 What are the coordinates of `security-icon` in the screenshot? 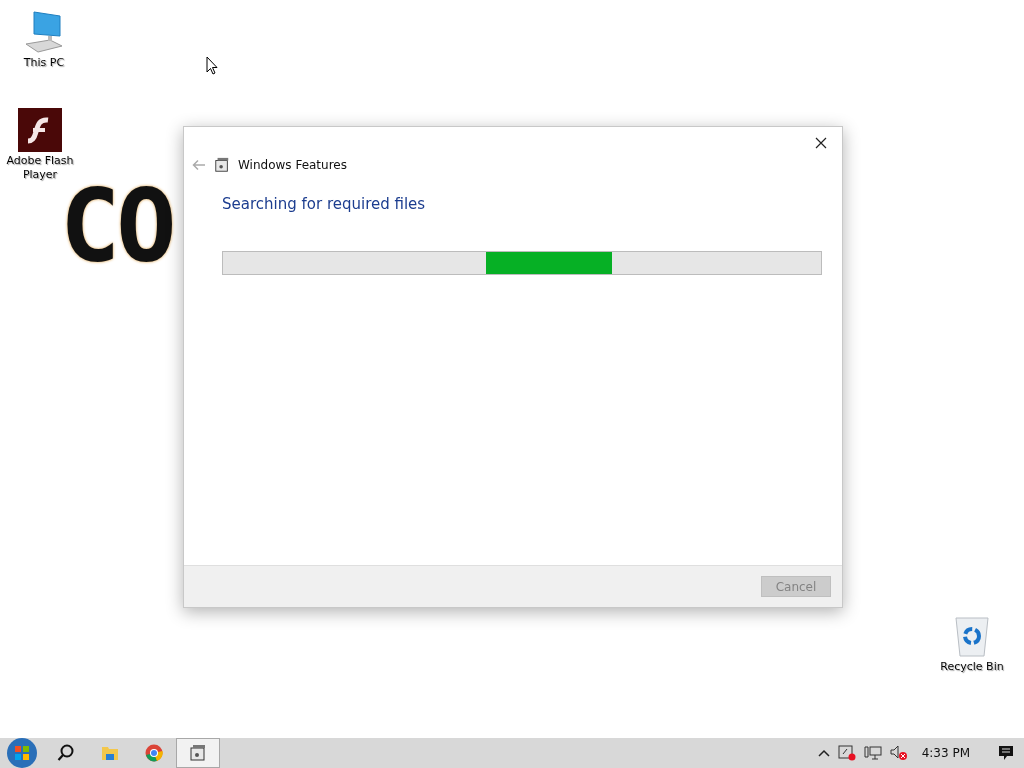 It's located at (846, 753).